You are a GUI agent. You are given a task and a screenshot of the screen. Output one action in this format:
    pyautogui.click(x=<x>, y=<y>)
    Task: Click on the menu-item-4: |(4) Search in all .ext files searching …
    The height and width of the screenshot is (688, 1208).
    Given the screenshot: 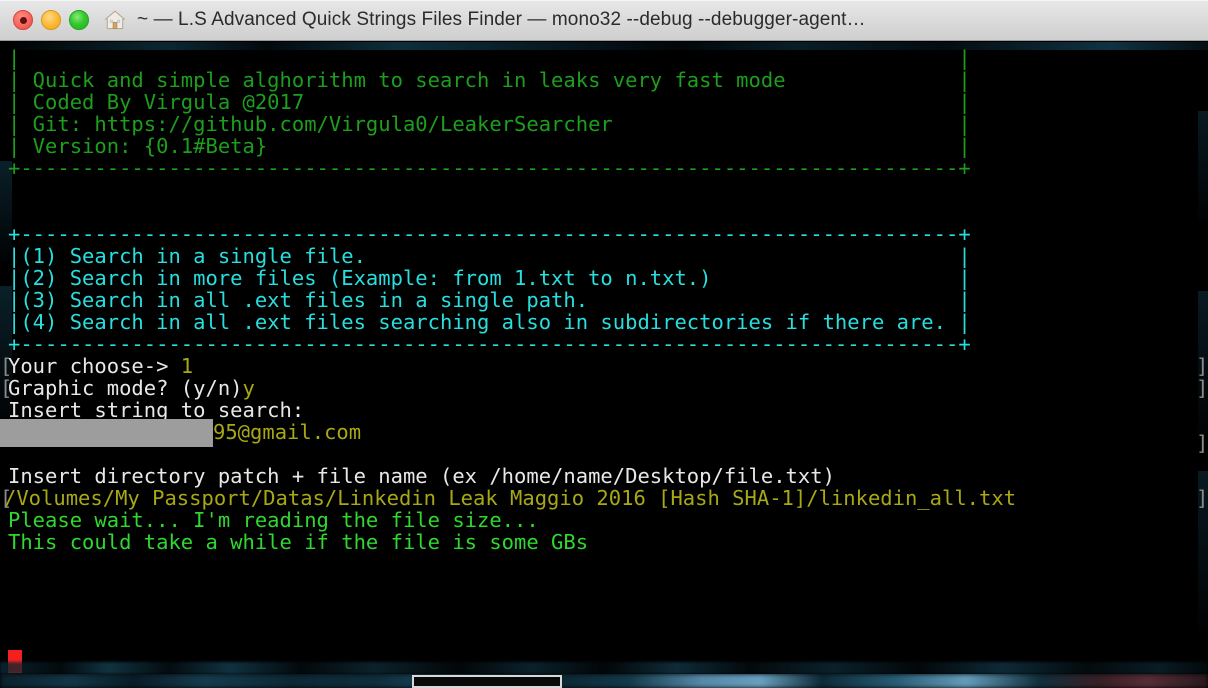 What is the action you would take?
    pyautogui.click(x=485, y=322)
    